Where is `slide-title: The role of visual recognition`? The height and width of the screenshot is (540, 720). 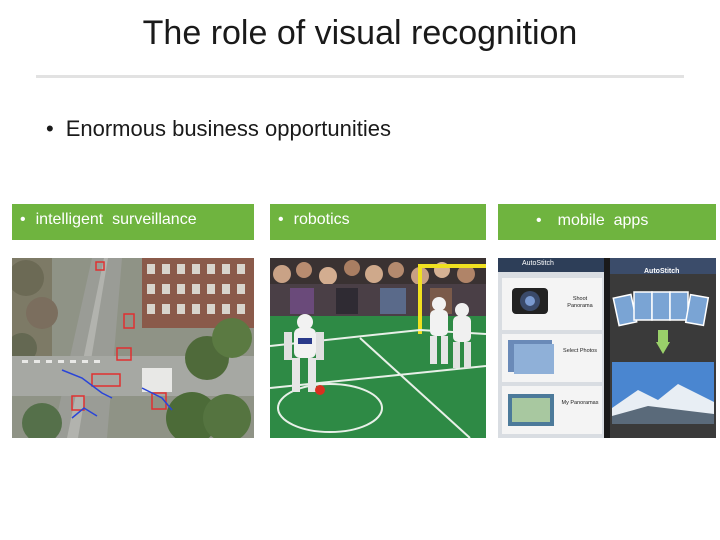
slide-title: The role of visual recognition is located at coordinates (360, 33).